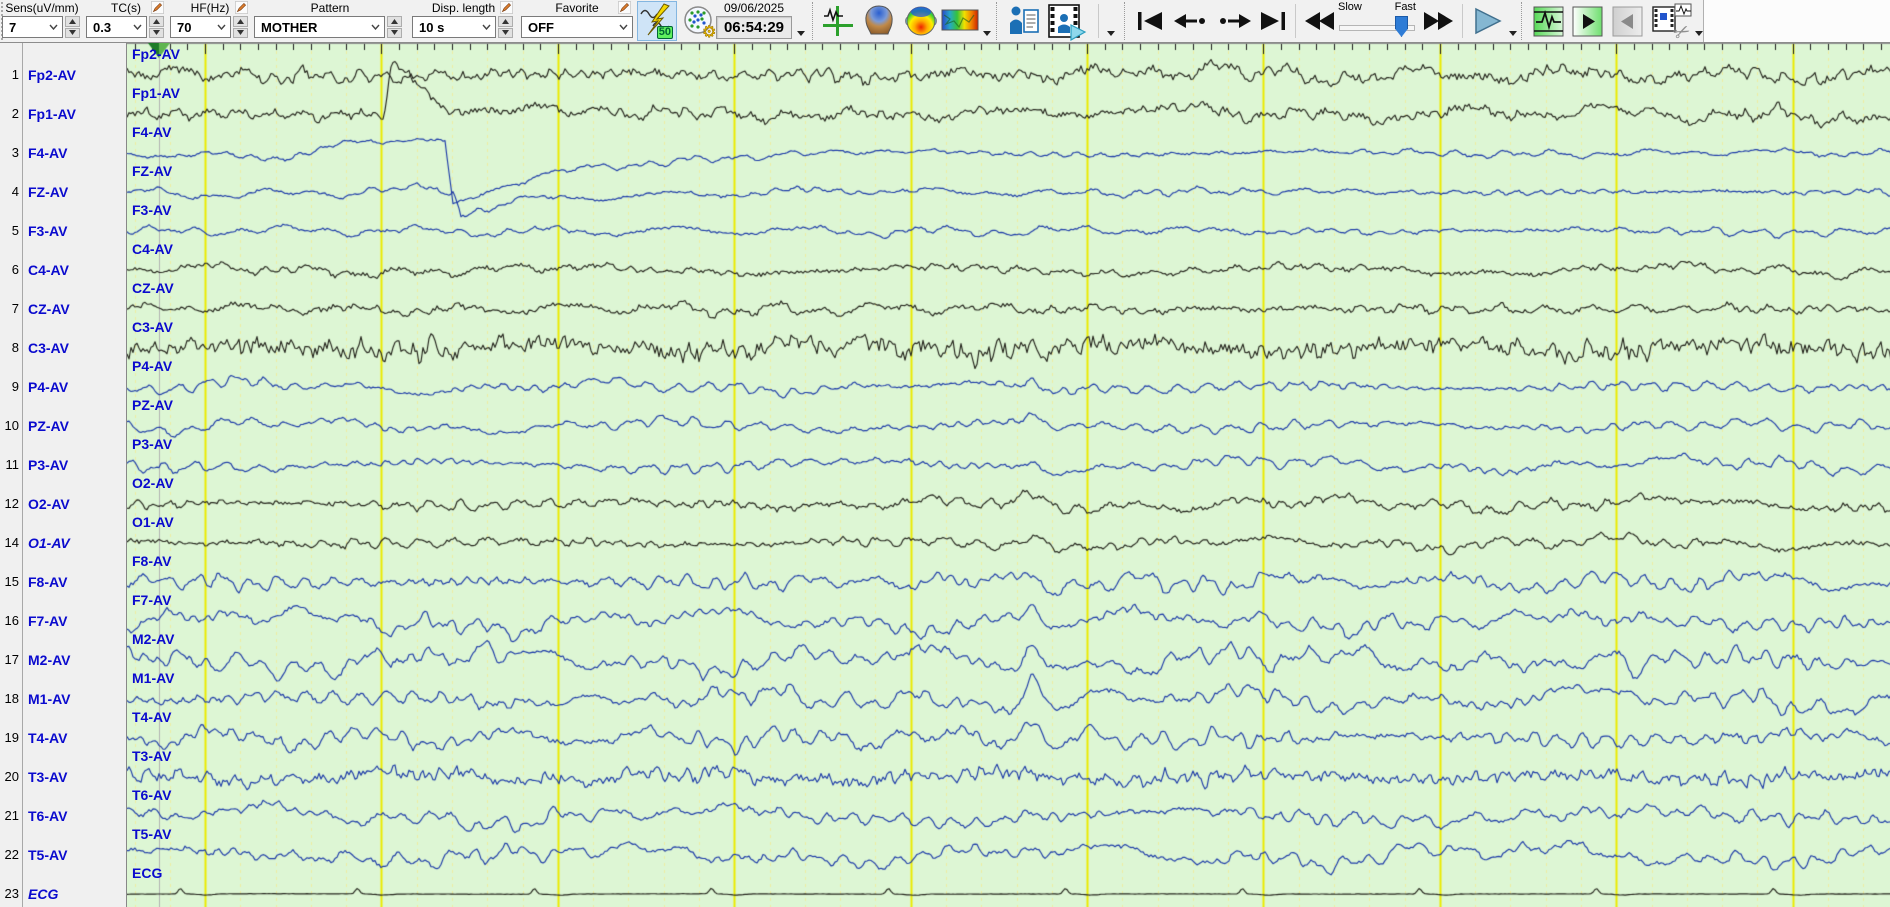 Image resolution: width=1890 pixels, height=907 pixels. Describe the element at coordinates (960, 21) in the screenshot. I see `dsa-trend-button` at that location.